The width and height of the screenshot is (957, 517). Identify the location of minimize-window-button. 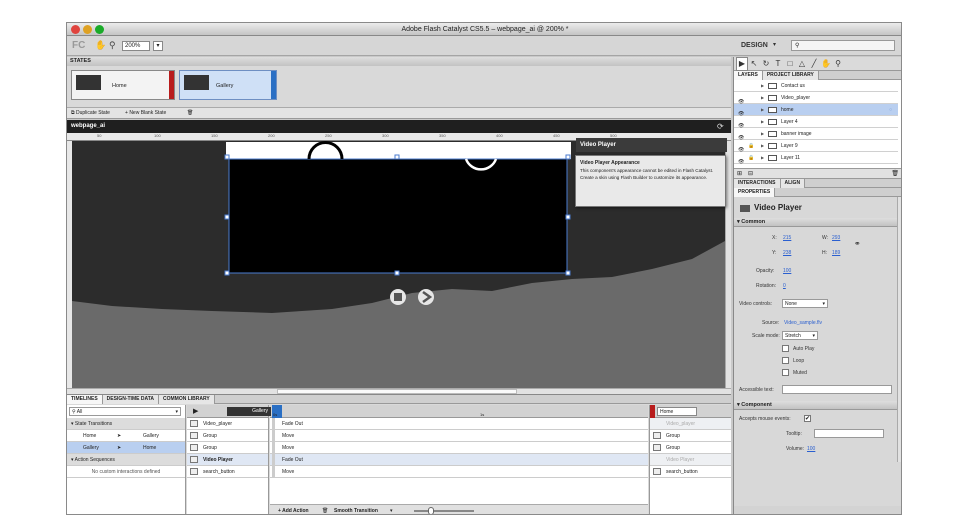
(87, 29).